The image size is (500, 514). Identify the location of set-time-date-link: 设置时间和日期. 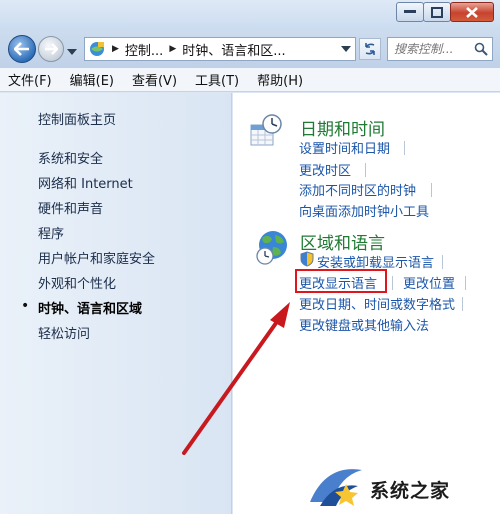
(344, 147).